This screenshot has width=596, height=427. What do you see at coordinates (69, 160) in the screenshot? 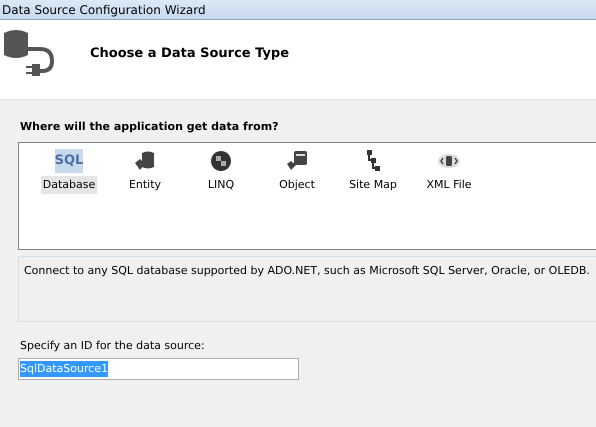
I see `sql-icon: SQL` at bounding box center [69, 160].